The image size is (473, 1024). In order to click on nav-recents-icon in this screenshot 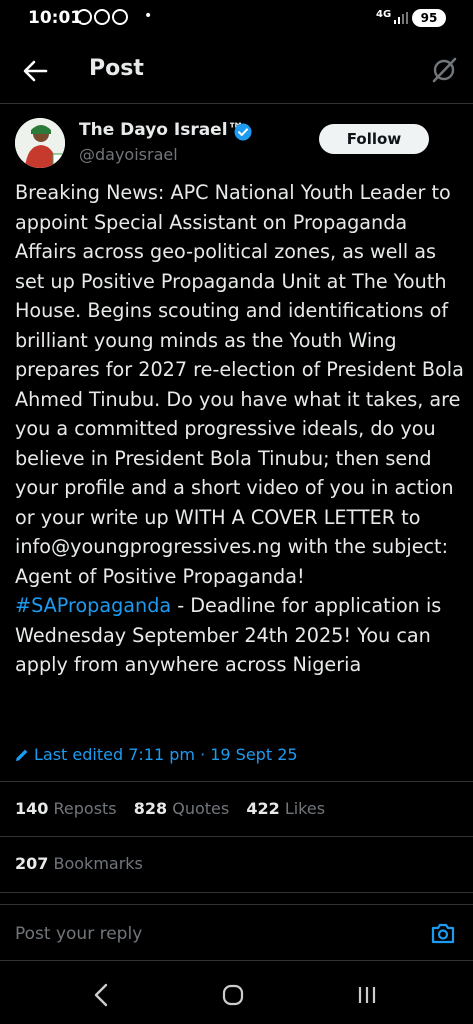, I will do `click(367, 995)`.